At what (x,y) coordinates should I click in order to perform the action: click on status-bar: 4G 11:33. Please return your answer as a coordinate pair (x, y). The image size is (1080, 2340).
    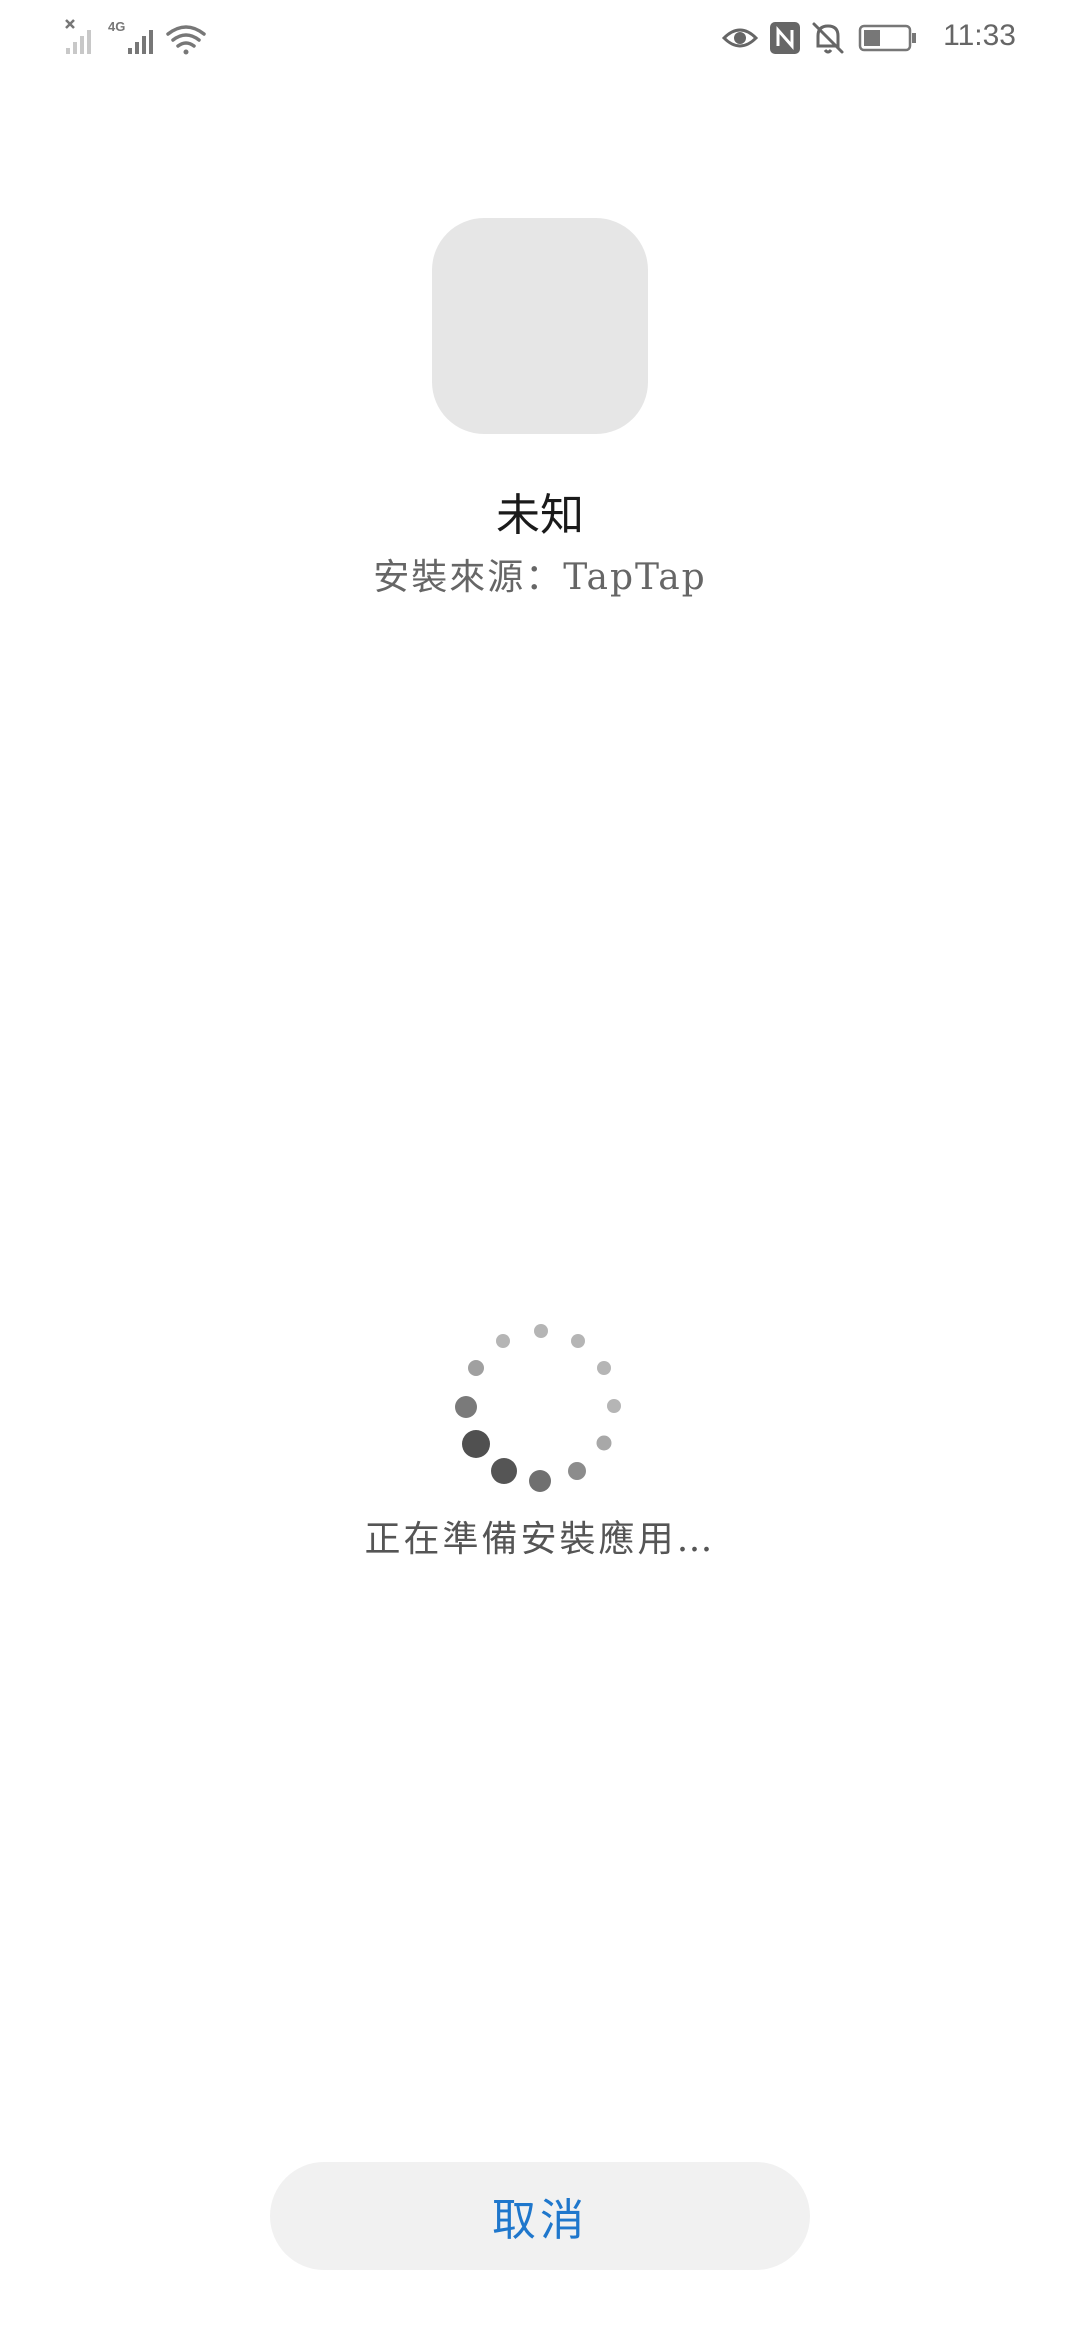
    Looking at the image, I should click on (540, 36).